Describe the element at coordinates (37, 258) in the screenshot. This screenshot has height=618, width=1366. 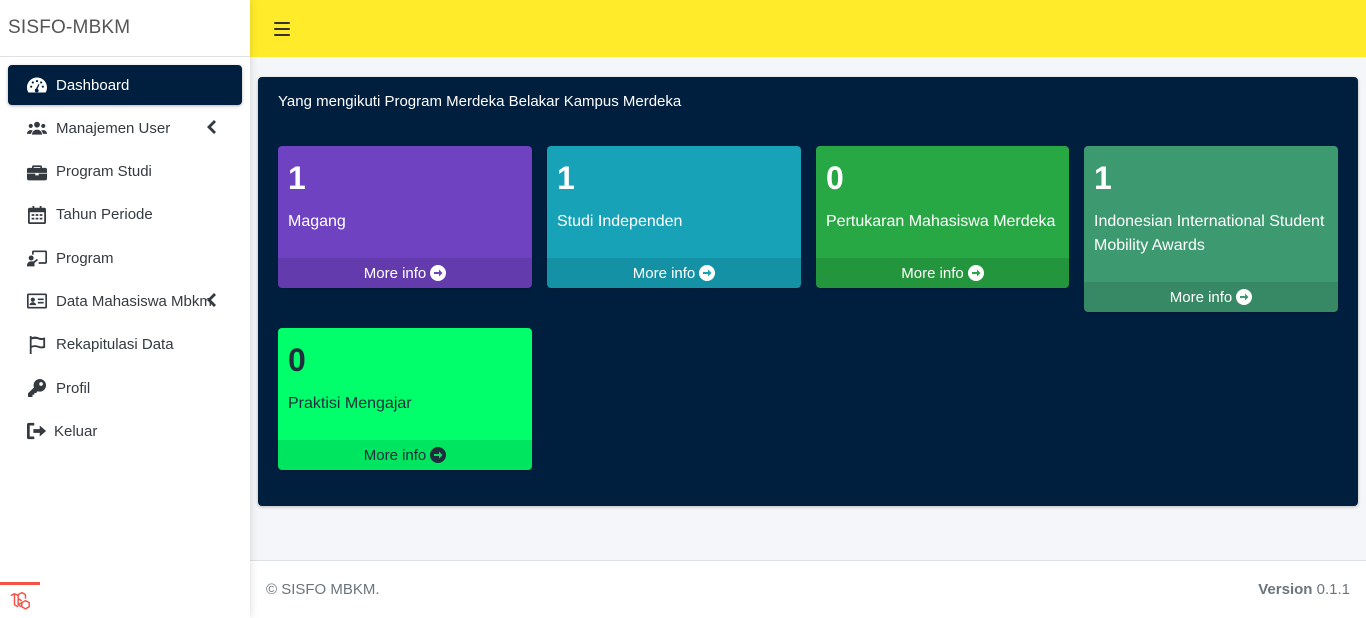
I see `chalkboard-teacher-icon` at that location.